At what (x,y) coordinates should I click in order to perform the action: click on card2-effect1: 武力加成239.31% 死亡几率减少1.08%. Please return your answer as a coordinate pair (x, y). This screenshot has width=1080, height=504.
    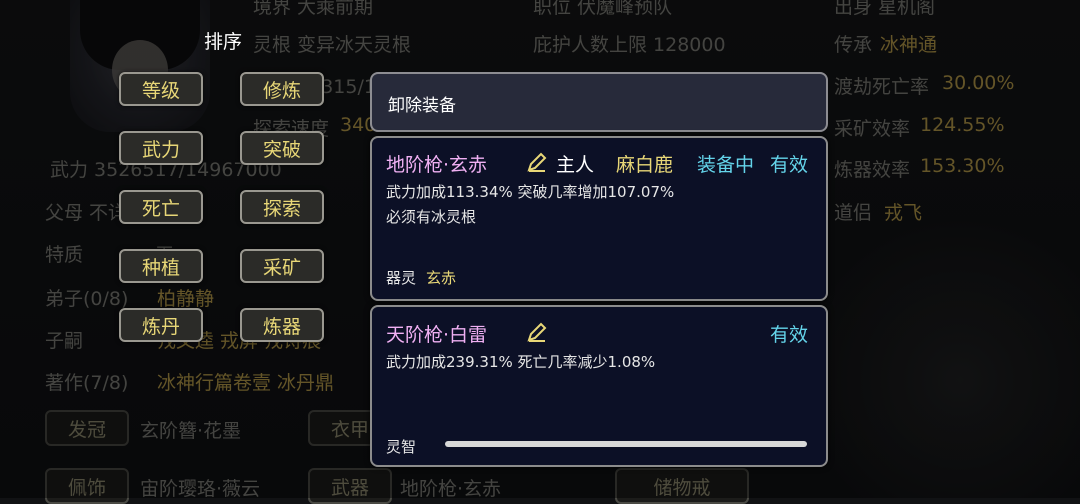
    Looking at the image, I should click on (521, 362).